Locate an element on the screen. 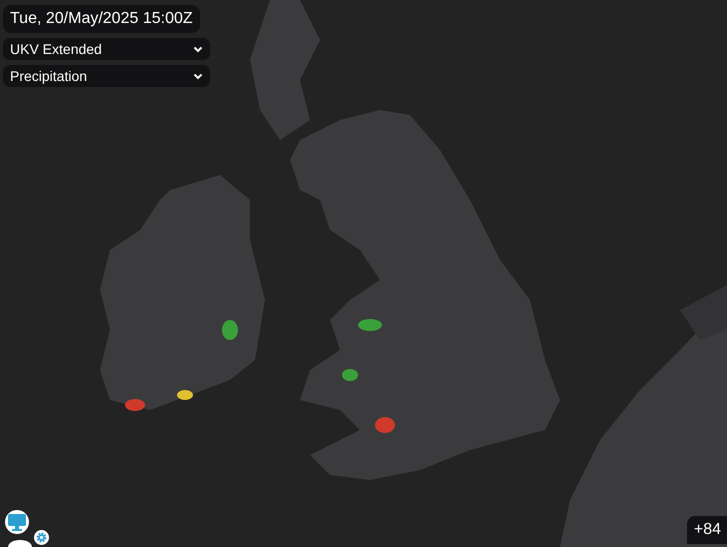  layer-dropdown: Precipitation is located at coordinates (106, 76).